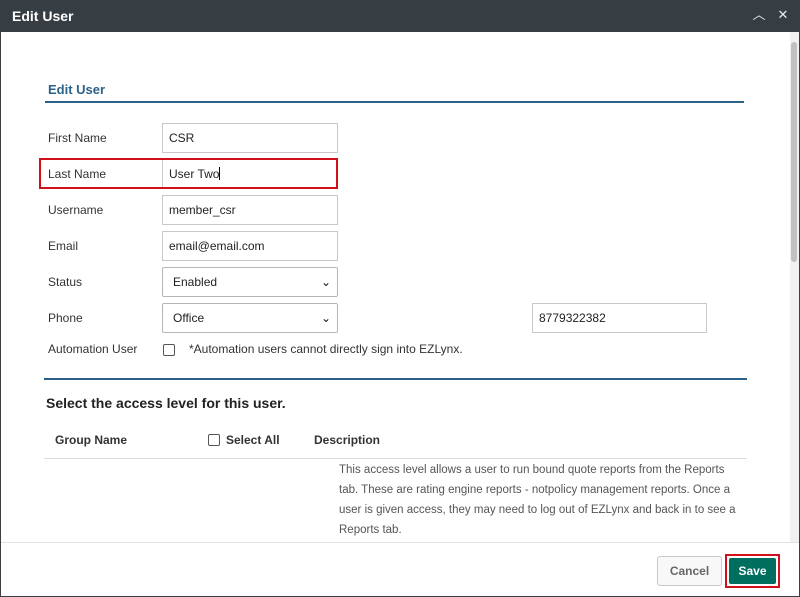 The width and height of the screenshot is (800, 597). What do you see at coordinates (195, 282) in the screenshot?
I see `status-value: Enabled` at bounding box center [195, 282].